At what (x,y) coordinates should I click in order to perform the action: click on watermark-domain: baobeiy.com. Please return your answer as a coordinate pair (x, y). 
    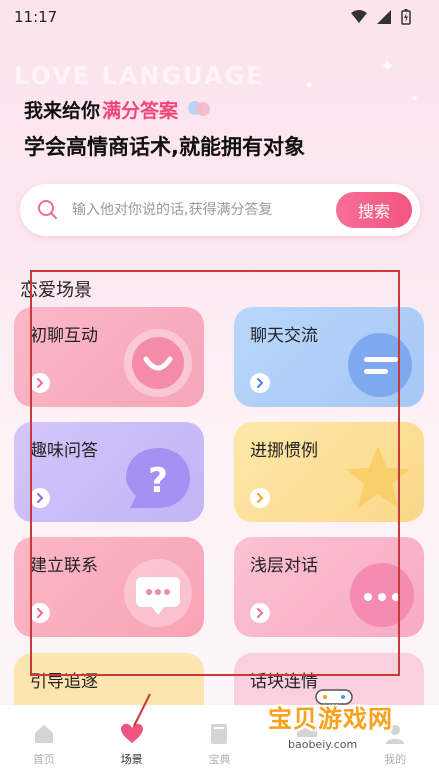
    Looking at the image, I should click on (323, 744).